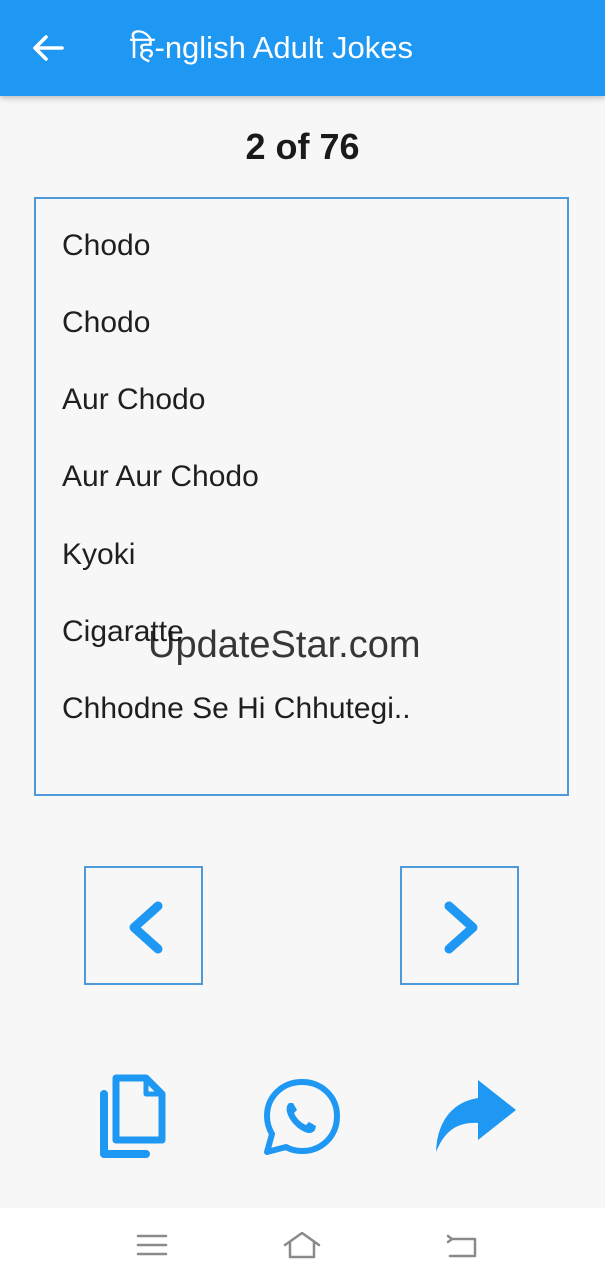 The height and width of the screenshot is (1280, 605). Describe the element at coordinates (236, 708) in the screenshot. I see `joke-line: Chhodne Se Hi Chhutegi..` at that location.